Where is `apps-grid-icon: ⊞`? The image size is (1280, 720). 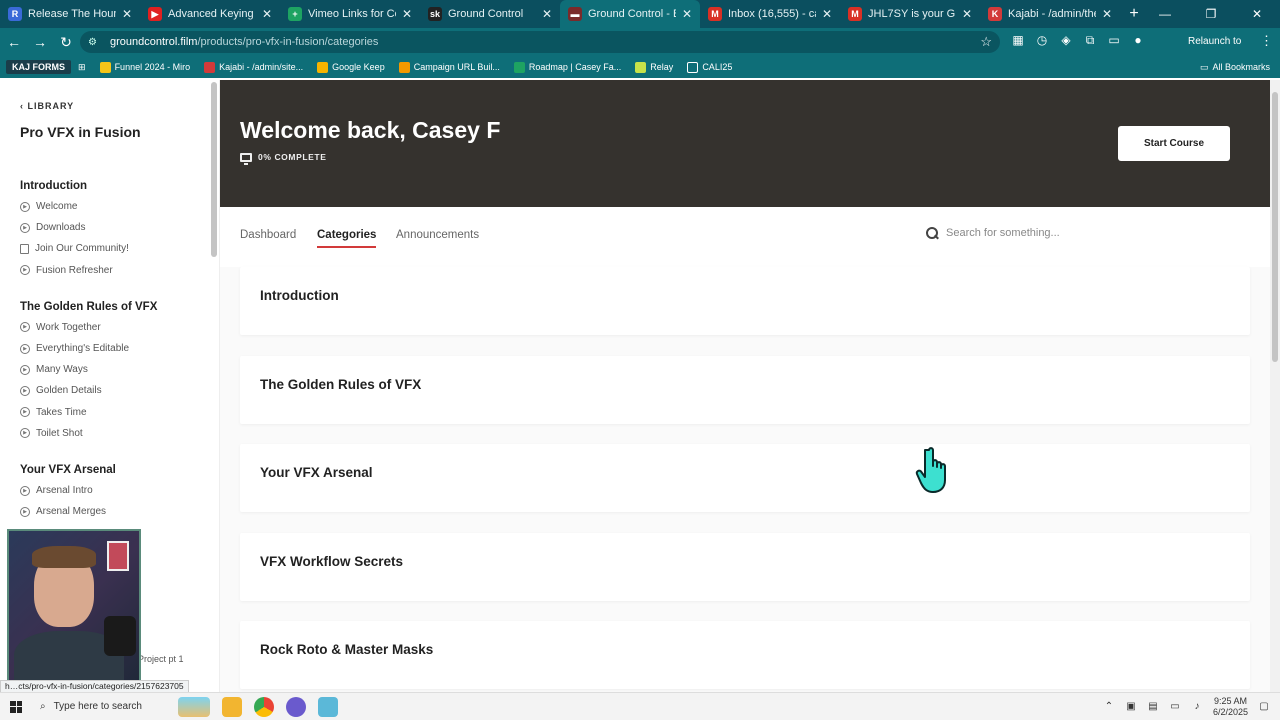 apps-grid-icon: ⊞ is located at coordinates (82, 67).